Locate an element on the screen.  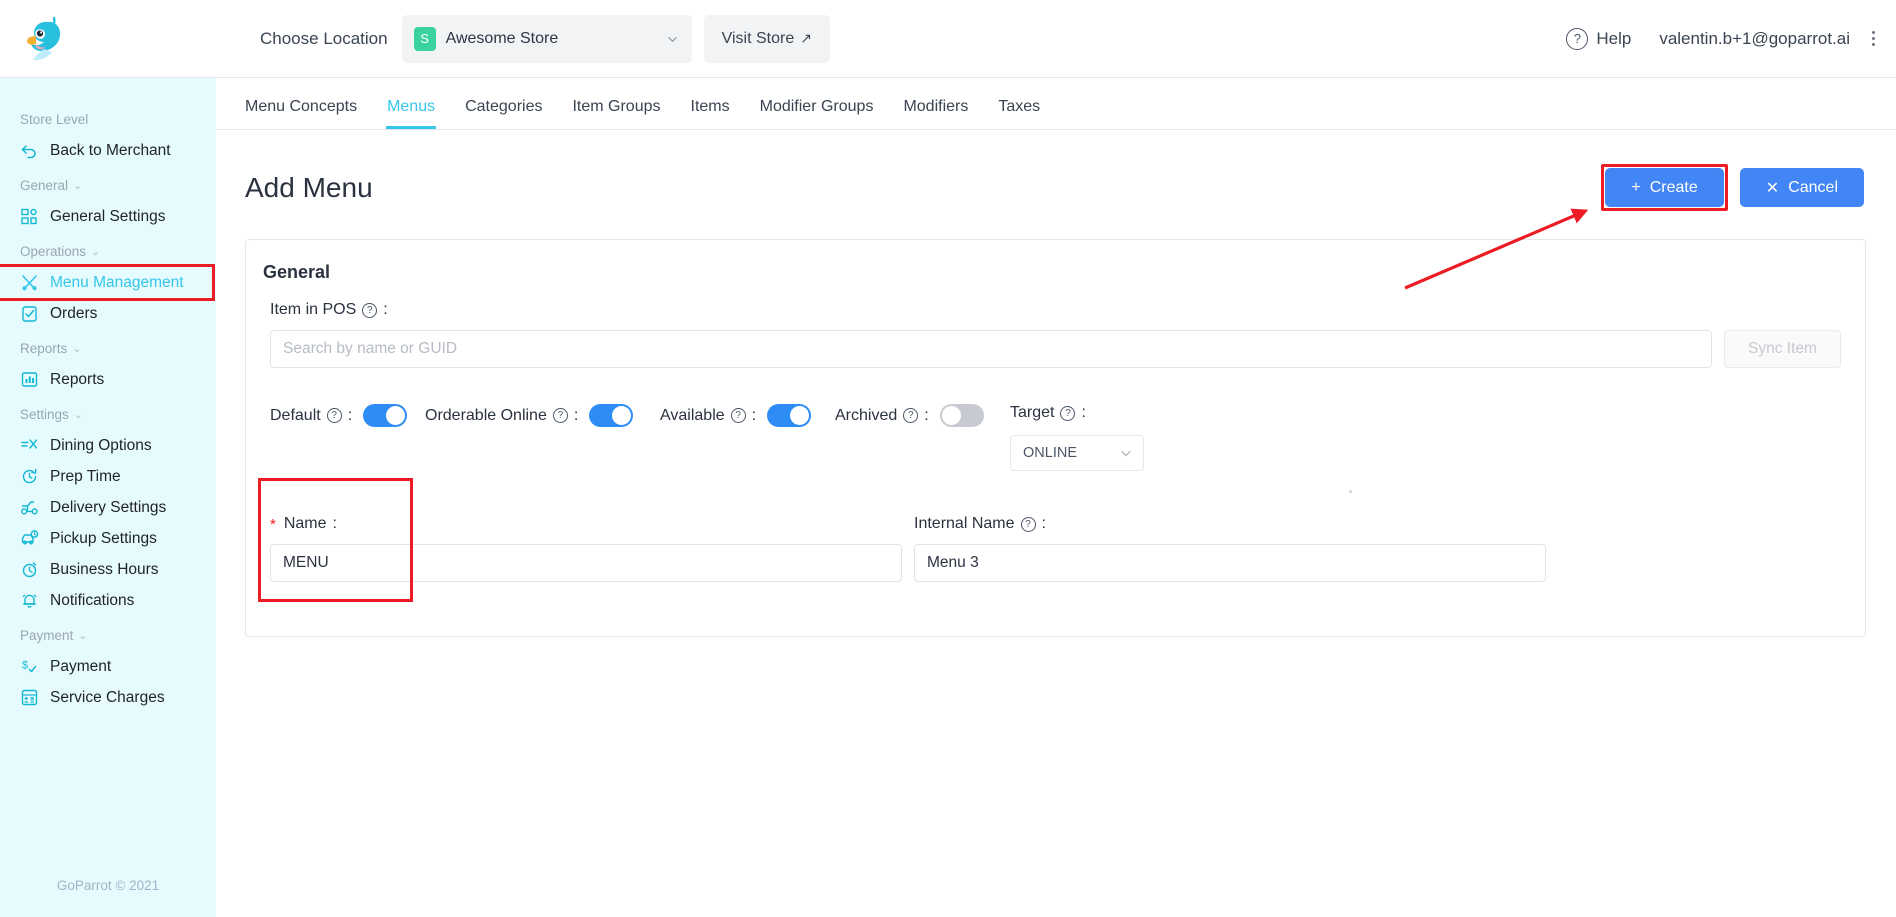
tab-items: Items is located at coordinates (710, 113).